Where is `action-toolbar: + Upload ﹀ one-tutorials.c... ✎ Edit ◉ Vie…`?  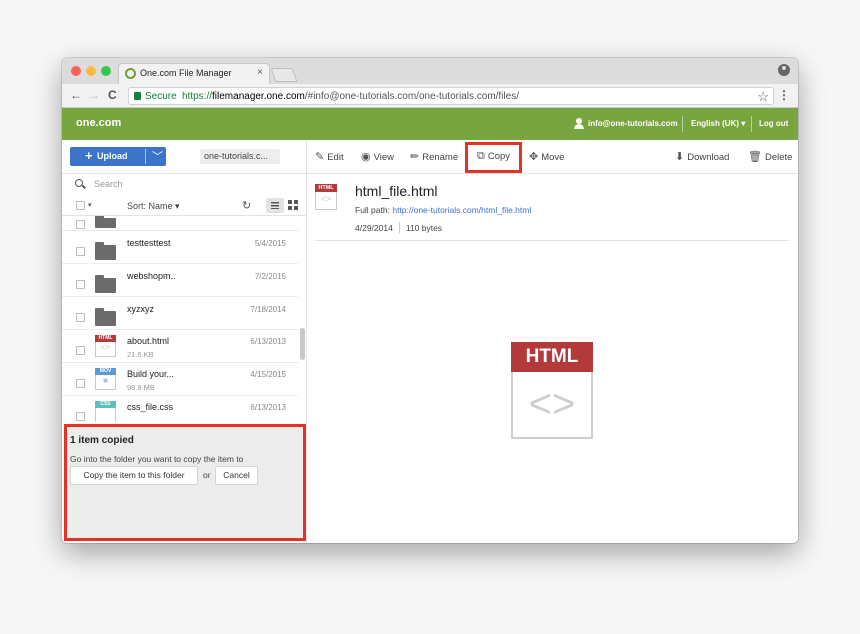
action-toolbar: + Upload ﹀ one-tutorials.c... ✎ Edit ◉ Vie… is located at coordinates (430, 157).